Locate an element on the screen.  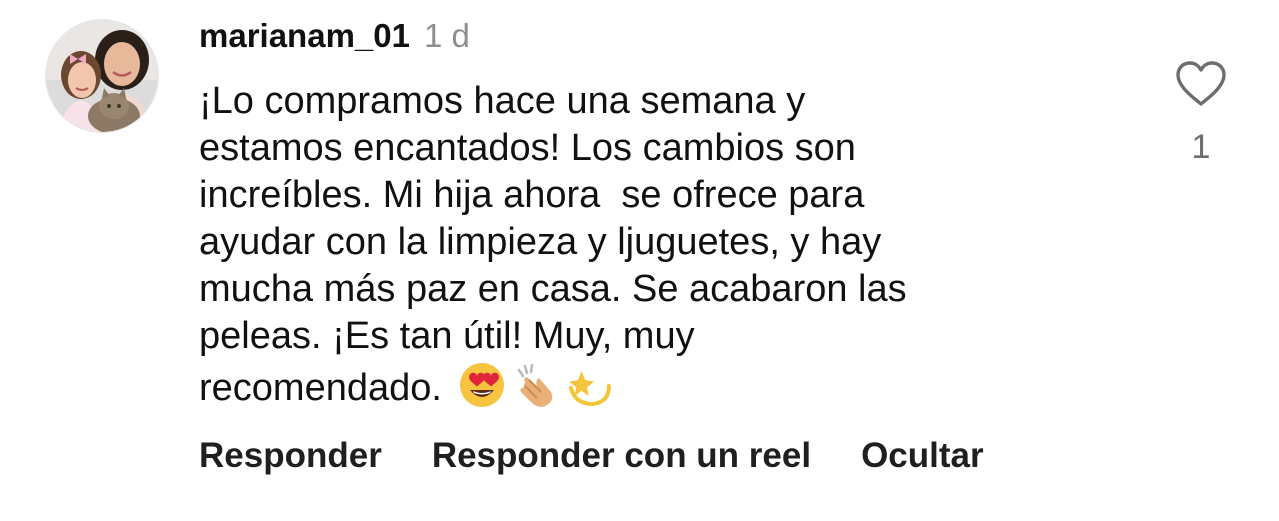
comment-line: mucha más paz en casa. Se acabaron las is located at coordinates (553, 289).